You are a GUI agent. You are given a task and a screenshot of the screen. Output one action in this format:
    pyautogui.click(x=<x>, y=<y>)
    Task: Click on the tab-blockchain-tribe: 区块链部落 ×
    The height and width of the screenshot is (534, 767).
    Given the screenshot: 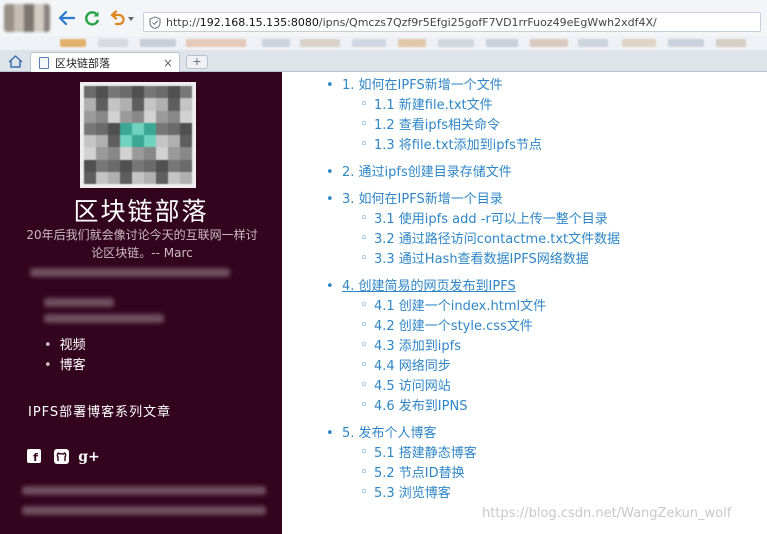 What is the action you would take?
    pyautogui.click(x=105, y=62)
    